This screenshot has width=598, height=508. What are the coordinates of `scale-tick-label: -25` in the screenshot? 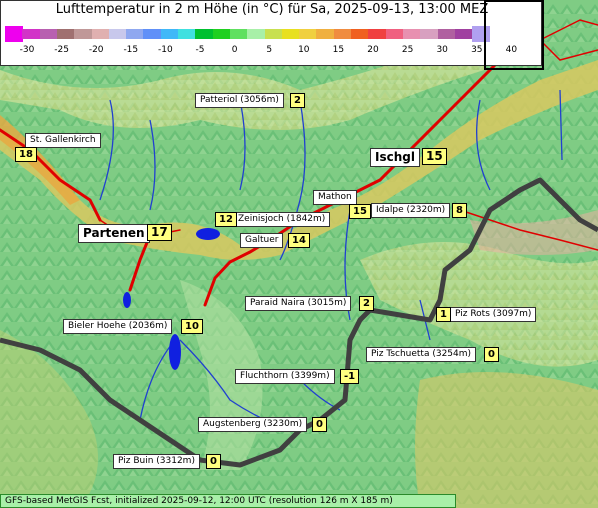 It's located at (61, 50).